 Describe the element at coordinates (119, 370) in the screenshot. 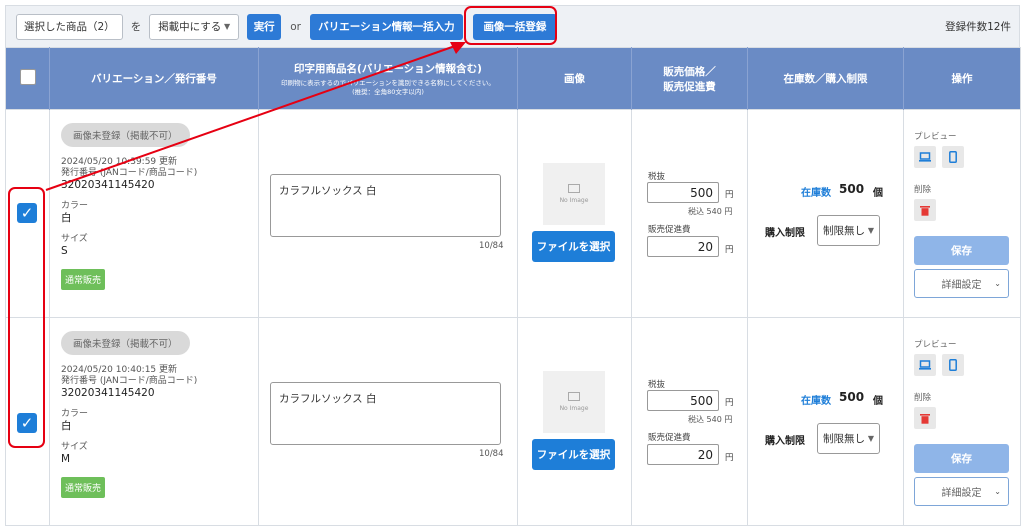

I see `updated-timestamp: 2024/05/20 10:40:15 更新` at that location.